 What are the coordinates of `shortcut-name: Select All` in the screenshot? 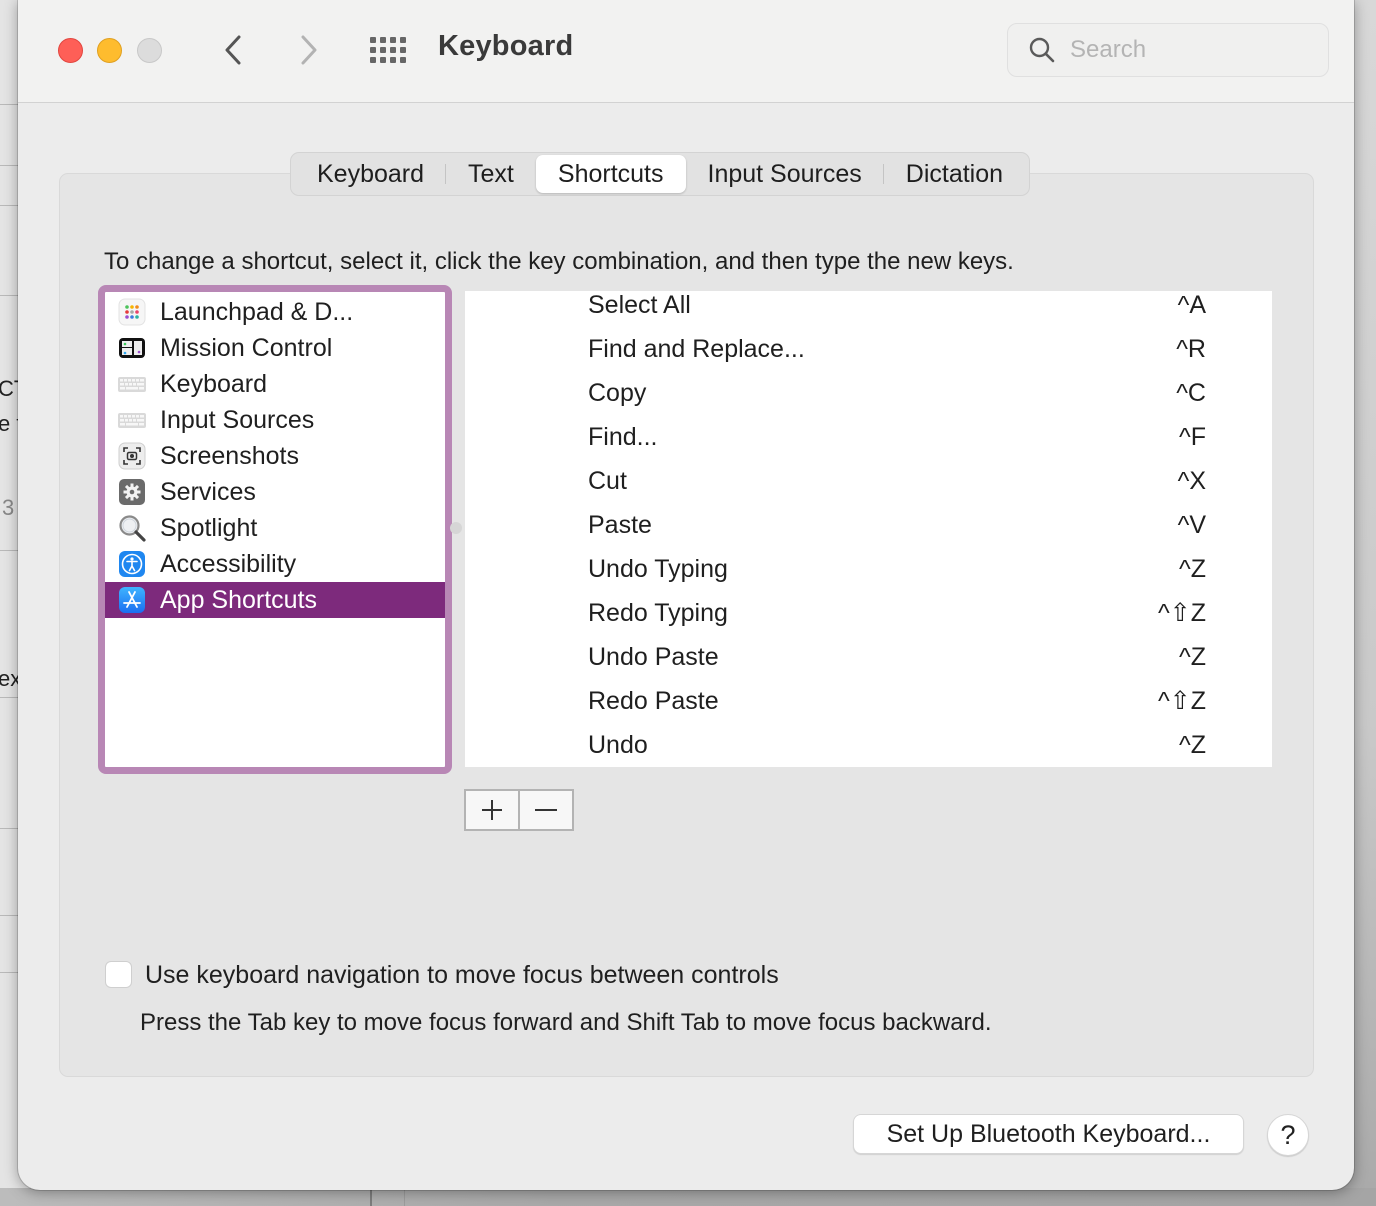 It's located at (639, 305).